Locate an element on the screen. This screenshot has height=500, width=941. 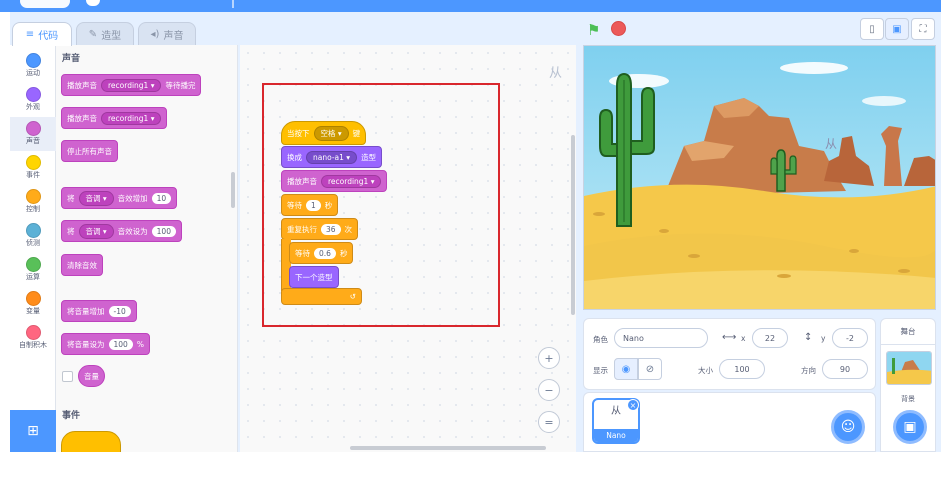
large-stage-button: ▣ is located at coordinates (897, 29).